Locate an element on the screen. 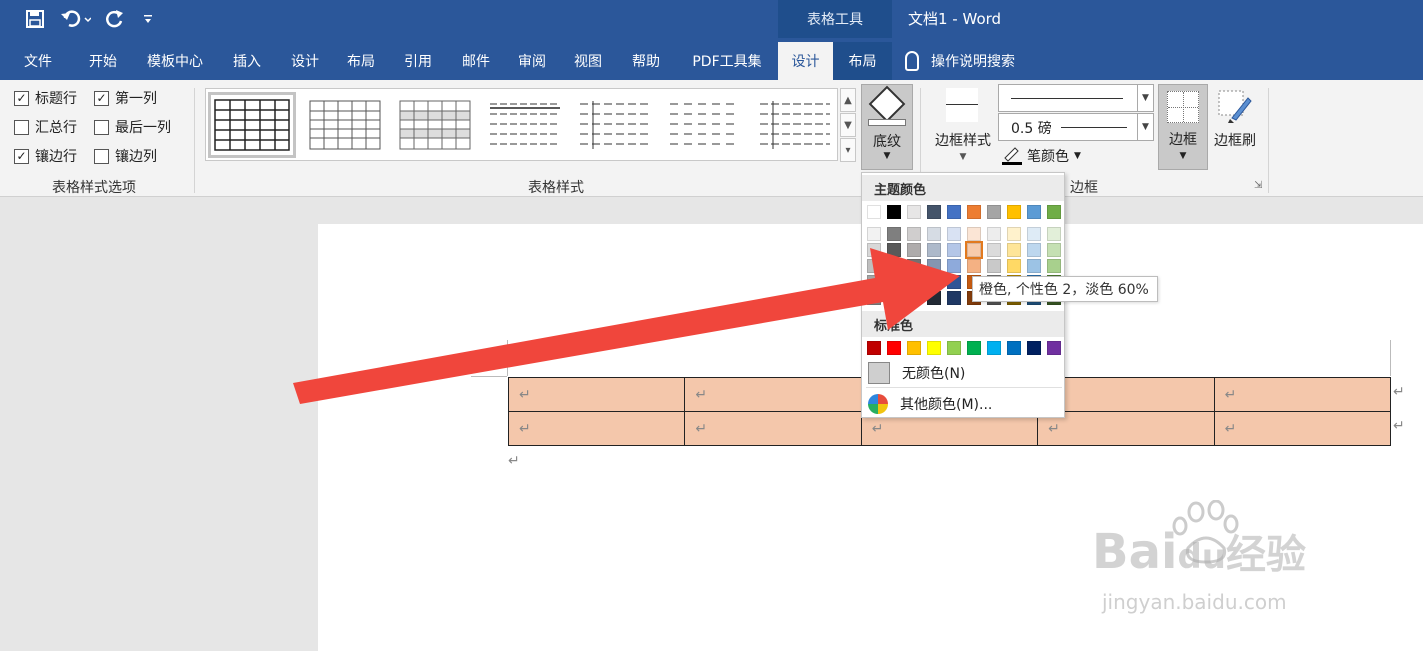 This screenshot has width=1423, height=651. arrow-shape is located at coordinates (626, 326).